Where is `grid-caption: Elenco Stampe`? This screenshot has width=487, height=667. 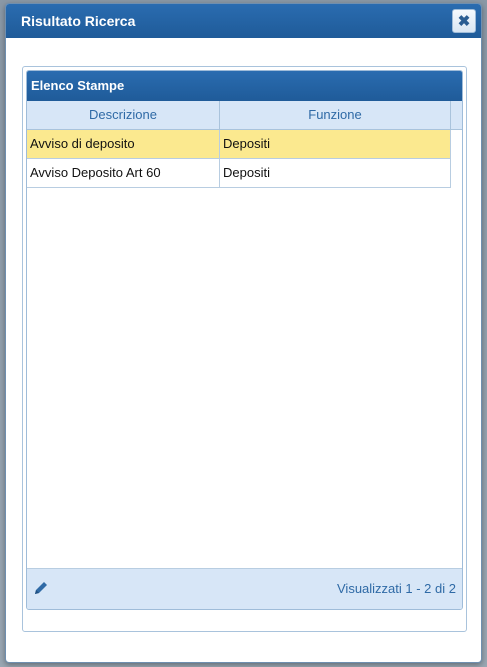 grid-caption: Elenco Stampe is located at coordinates (244, 86).